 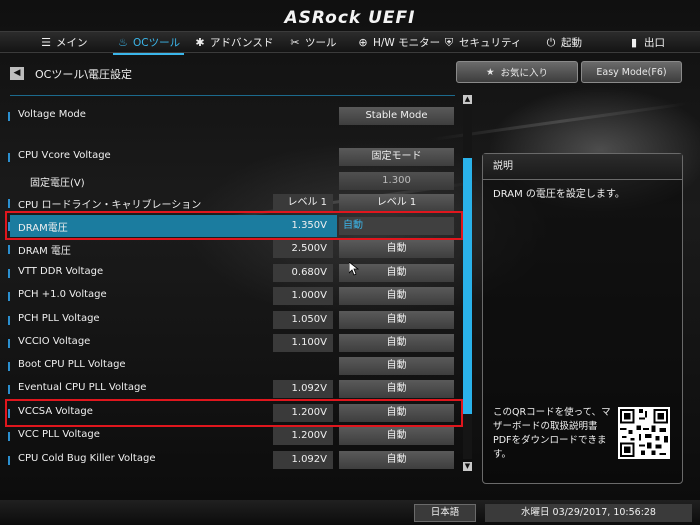 I want to click on setting-option: 固定モード, so click(x=396, y=157).